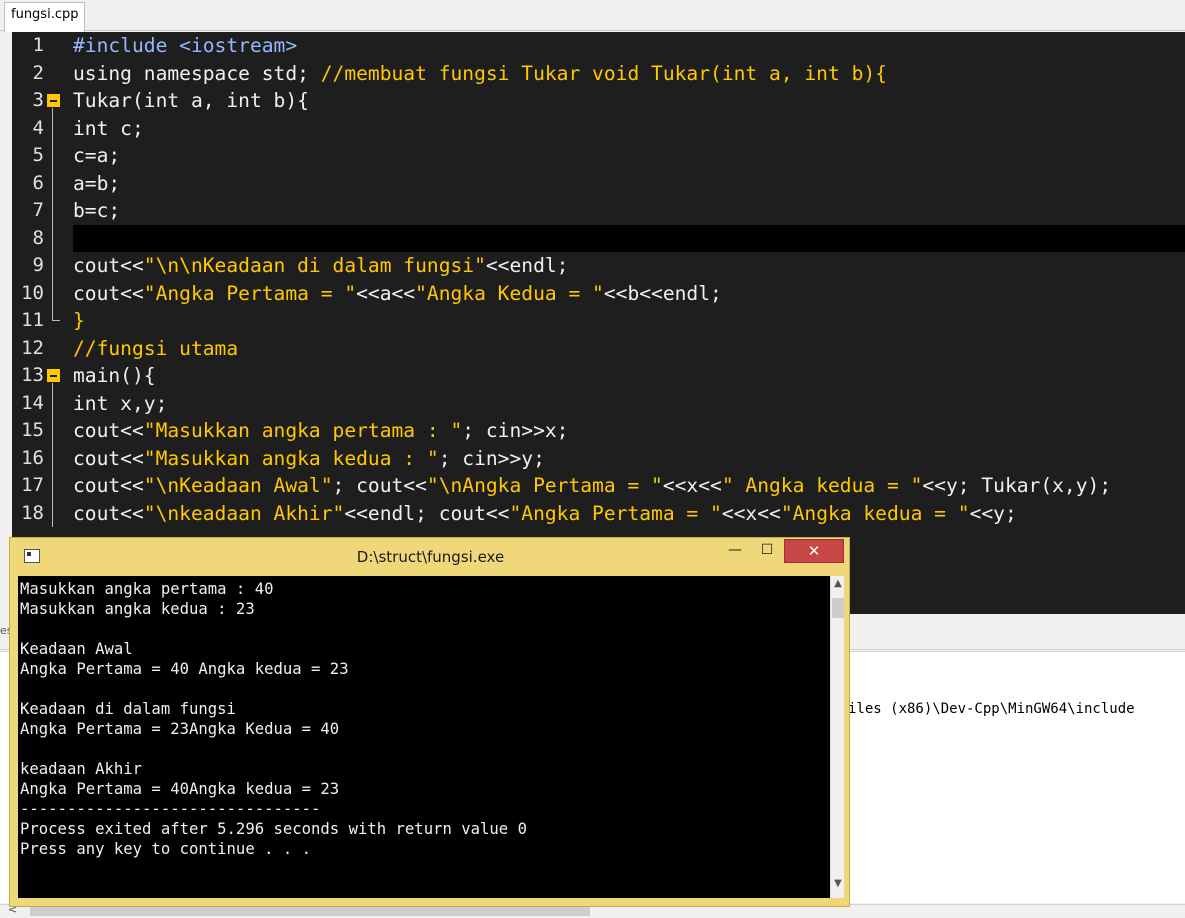  What do you see at coordinates (38, 210) in the screenshot?
I see `line-number: 7` at bounding box center [38, 210].